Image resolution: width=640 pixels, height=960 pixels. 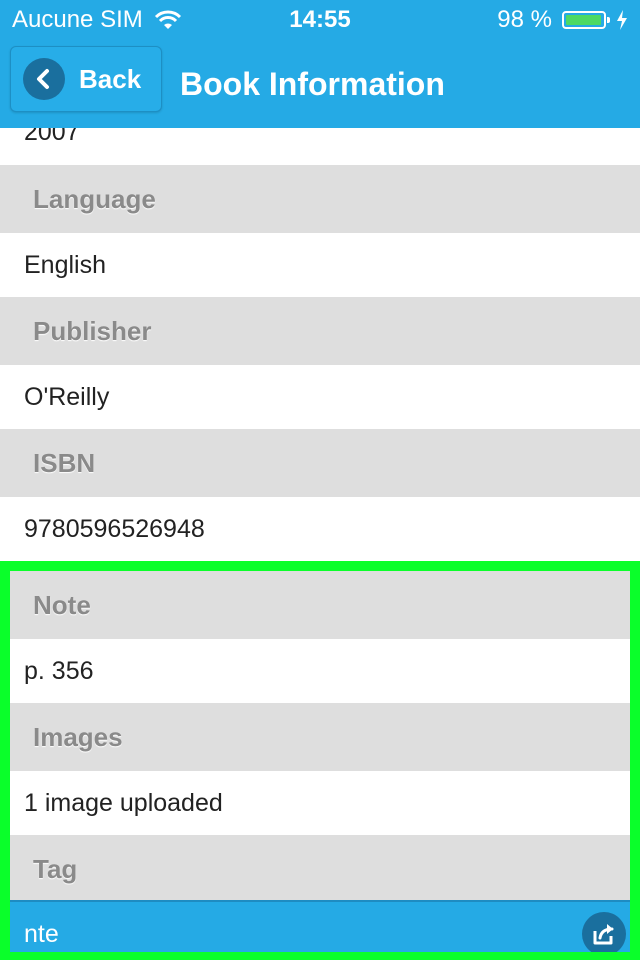 I want to click on images-value: 1 image uploaded, so click(x=320, y=803).